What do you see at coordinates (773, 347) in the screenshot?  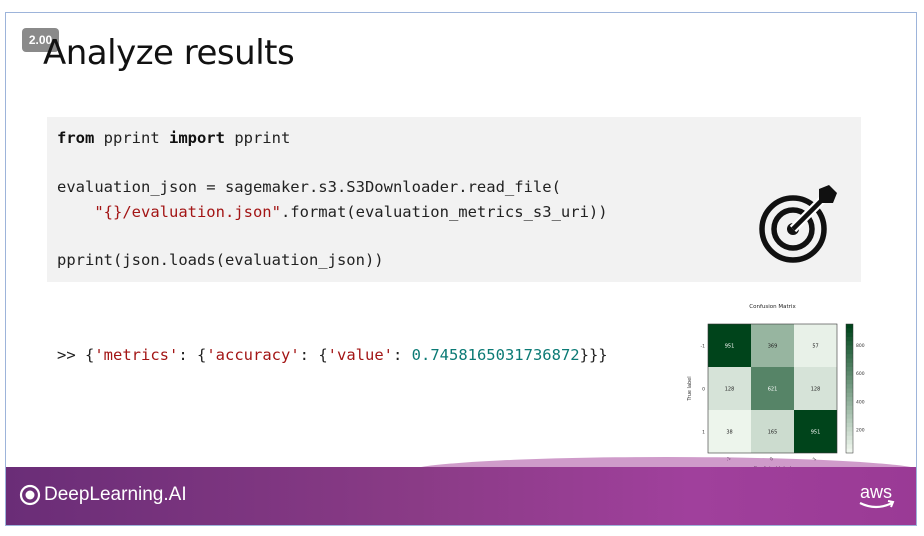 I see `cell-label: 369` at bounding box center [773, 347].